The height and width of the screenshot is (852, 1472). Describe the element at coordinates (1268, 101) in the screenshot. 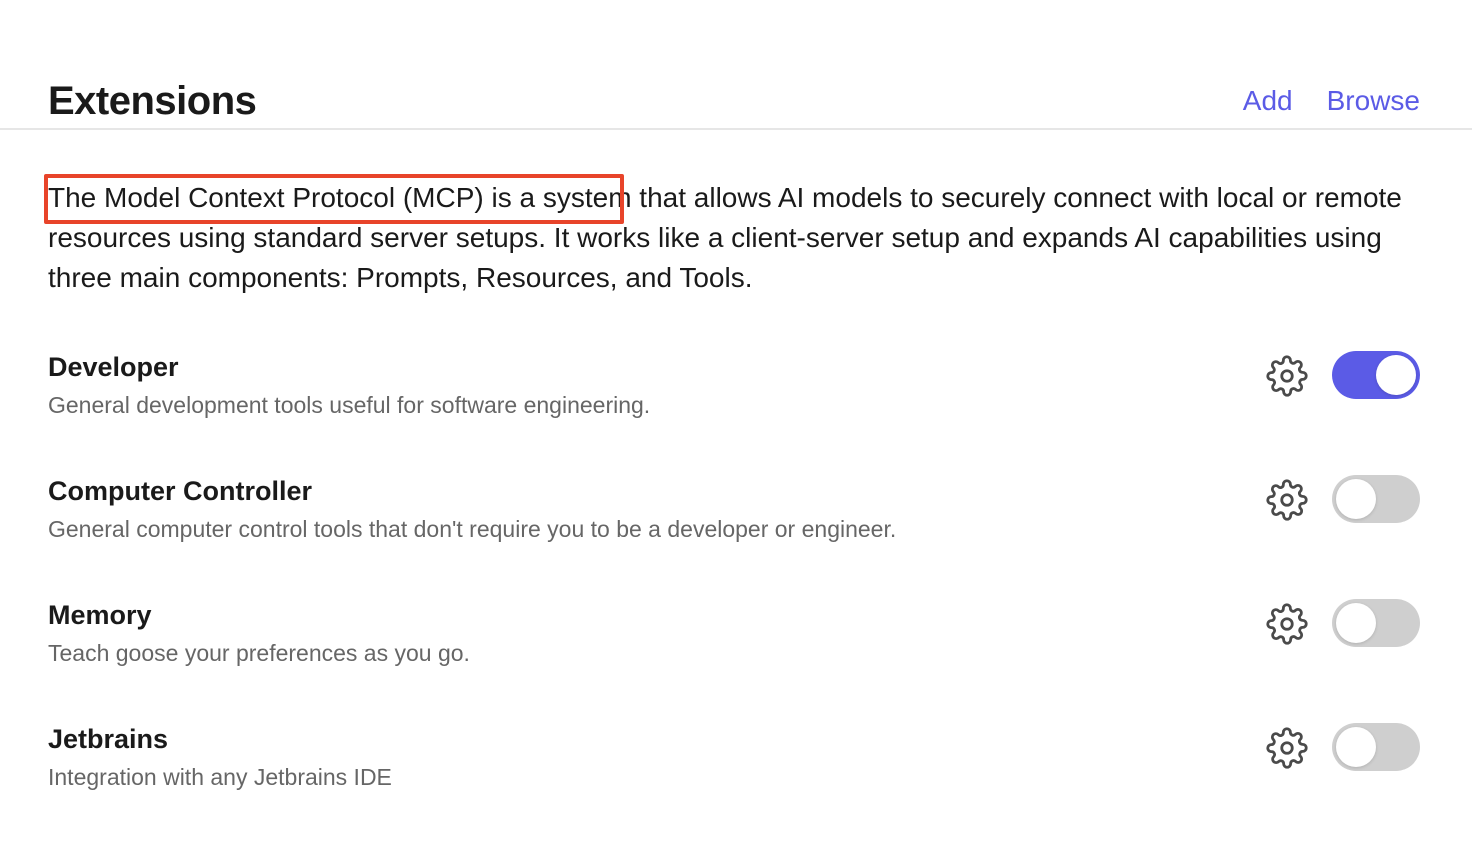

I see `add-link: Add` at that location.